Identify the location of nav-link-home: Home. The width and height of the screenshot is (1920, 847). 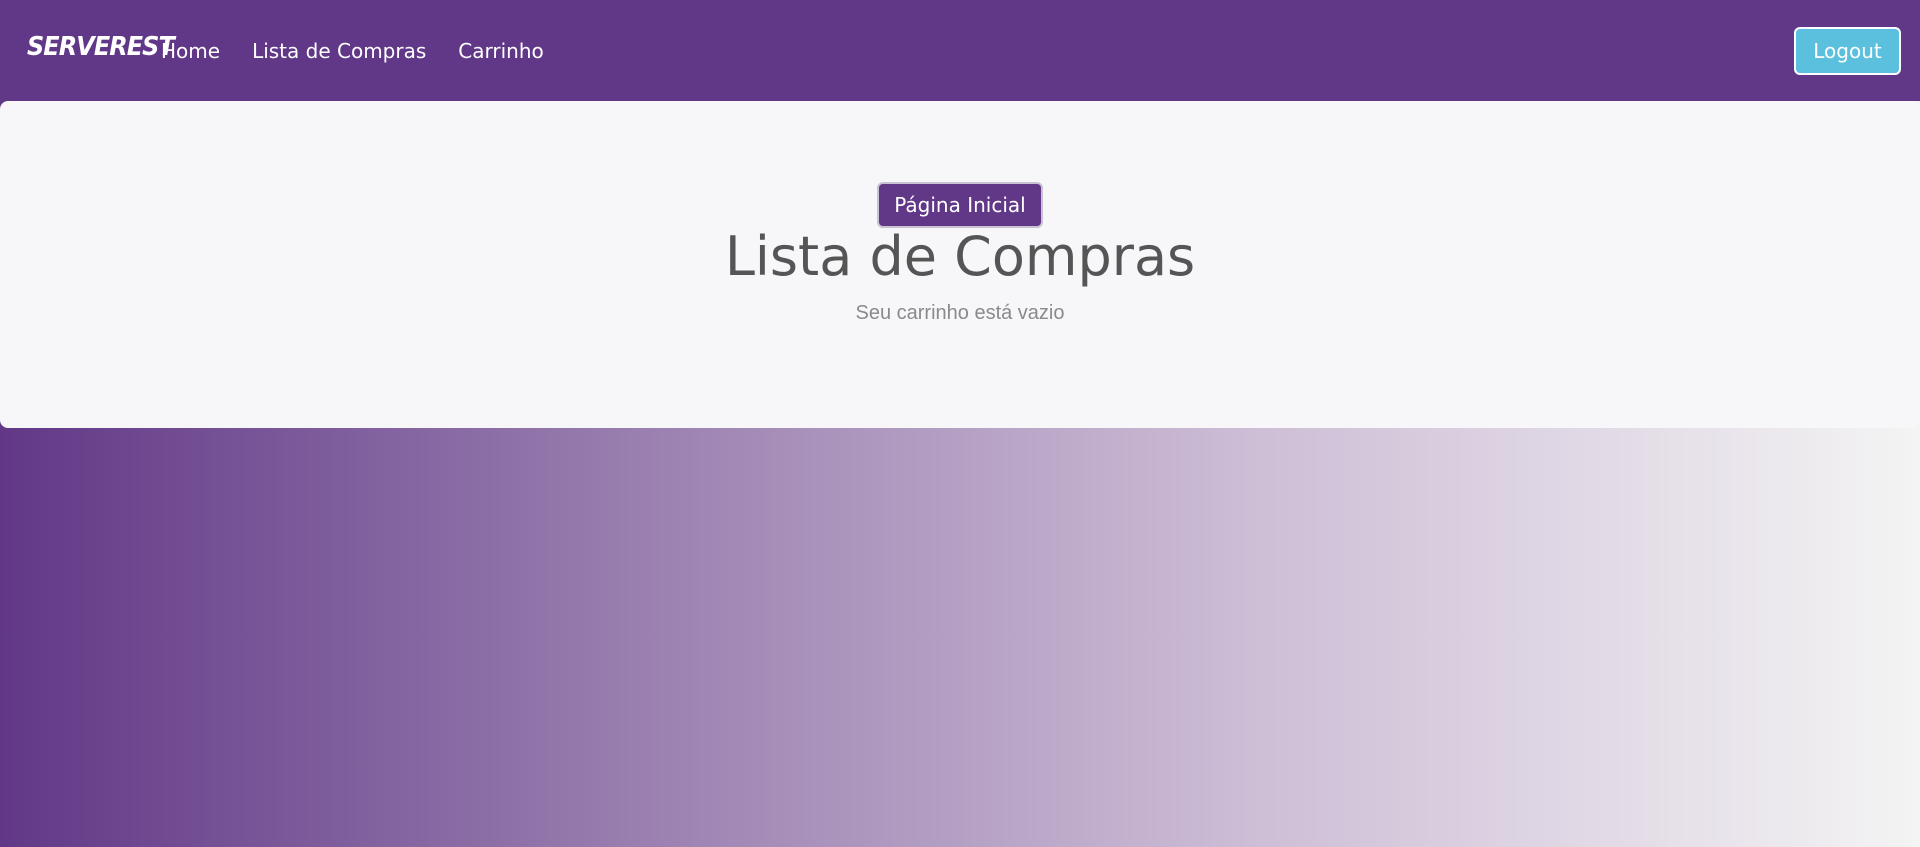
(190, 51).